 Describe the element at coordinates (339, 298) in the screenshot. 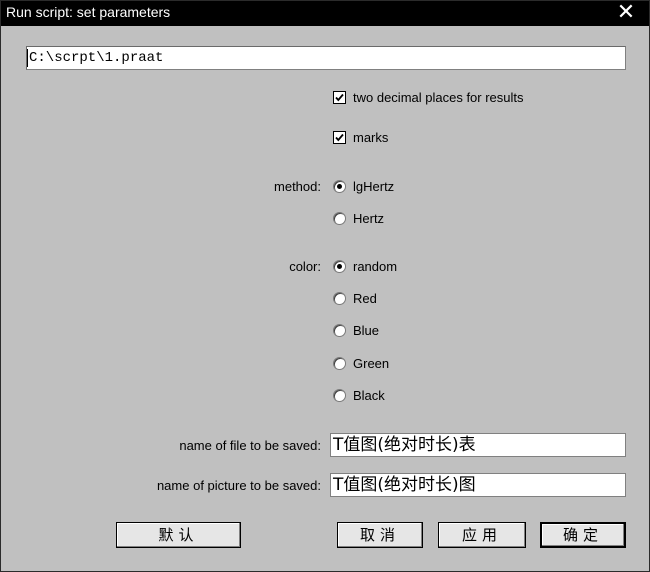

I see `color-radio-red` at that location.